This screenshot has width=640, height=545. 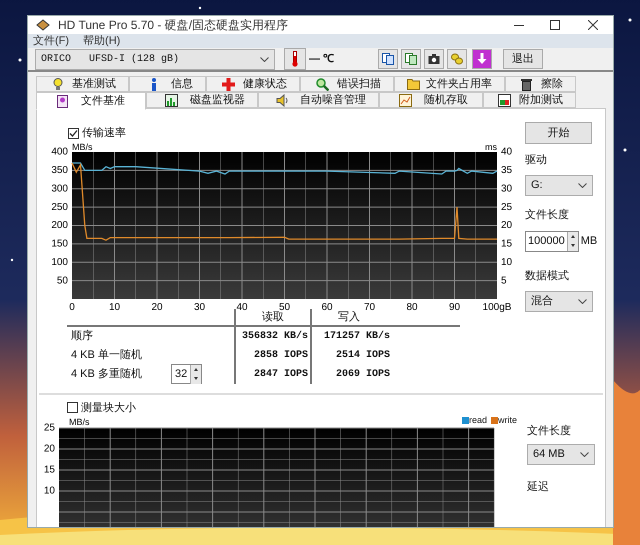 I want to click on legend-label: read, so click(x=477, y=420).